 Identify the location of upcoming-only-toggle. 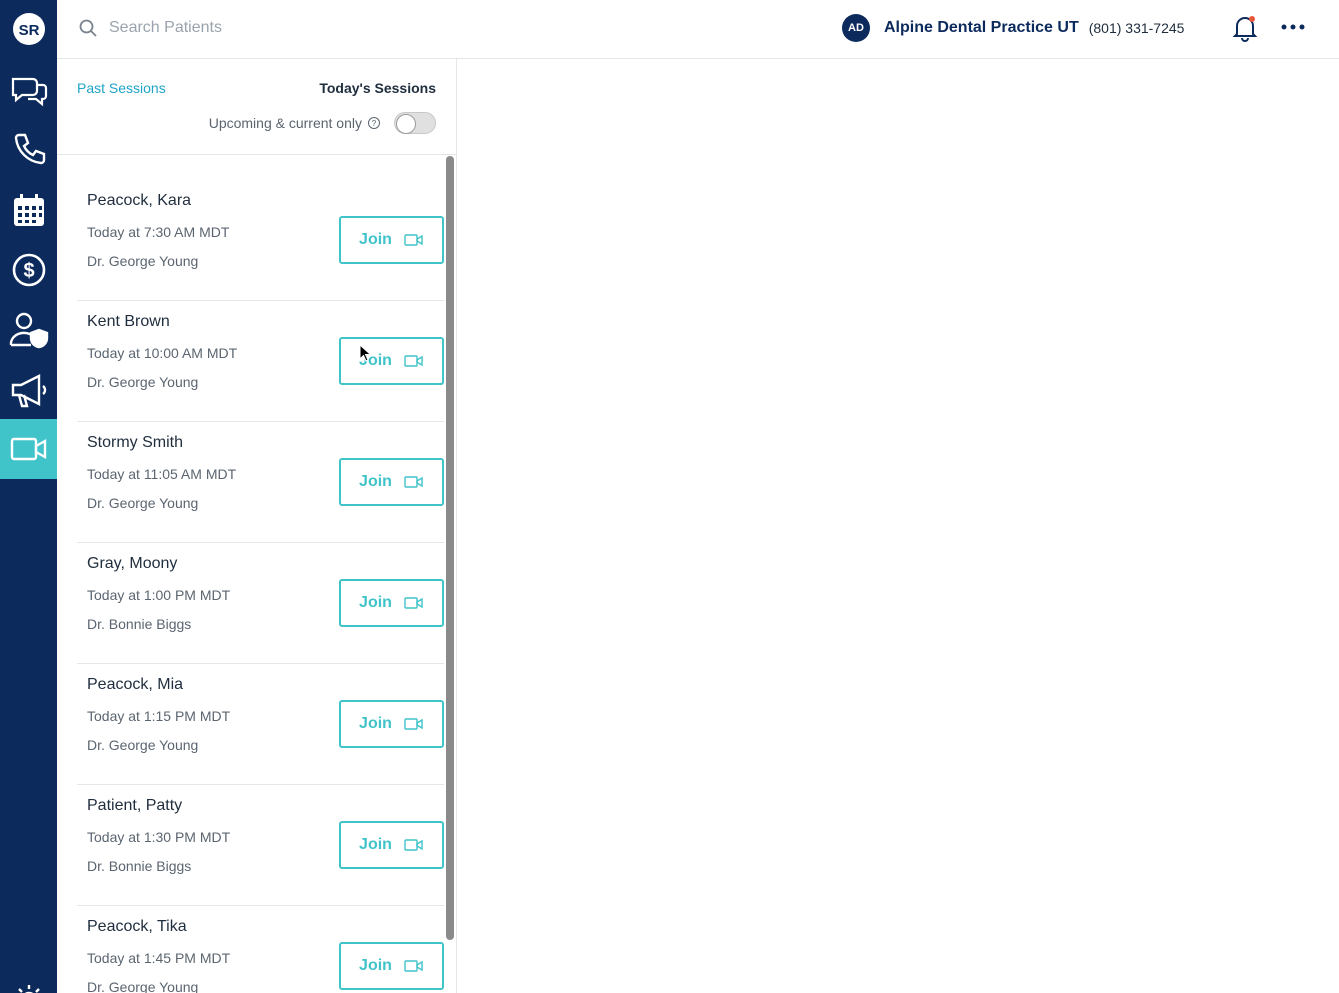
(415, 123).